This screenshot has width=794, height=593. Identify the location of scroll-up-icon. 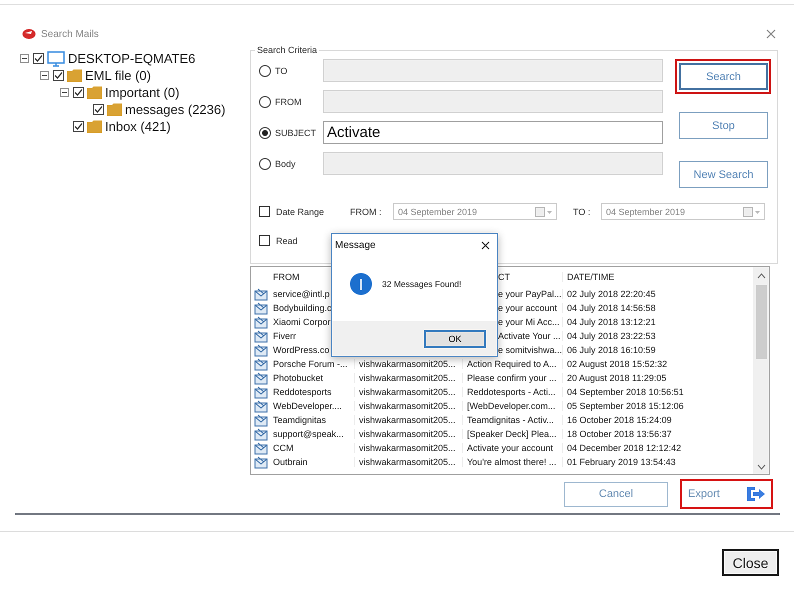
(761, 276).